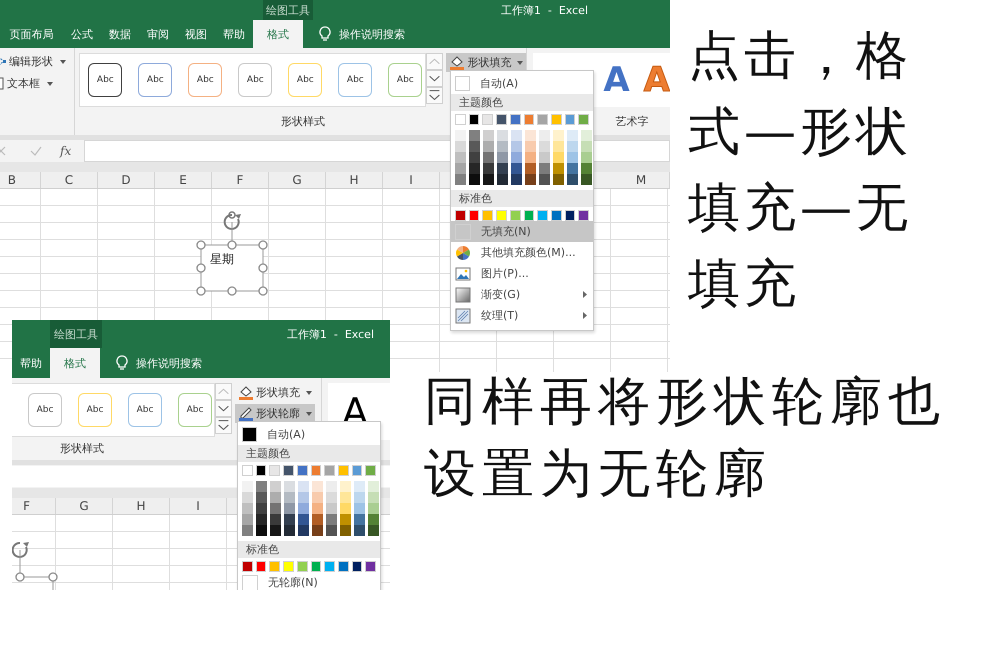 The height and width of the screenshot is (652, 1000). What do you see at coordinates (309, 434) in the screenshot?
I see `automatic-color-option: 自动(A)` at bounding box center [309, 434].